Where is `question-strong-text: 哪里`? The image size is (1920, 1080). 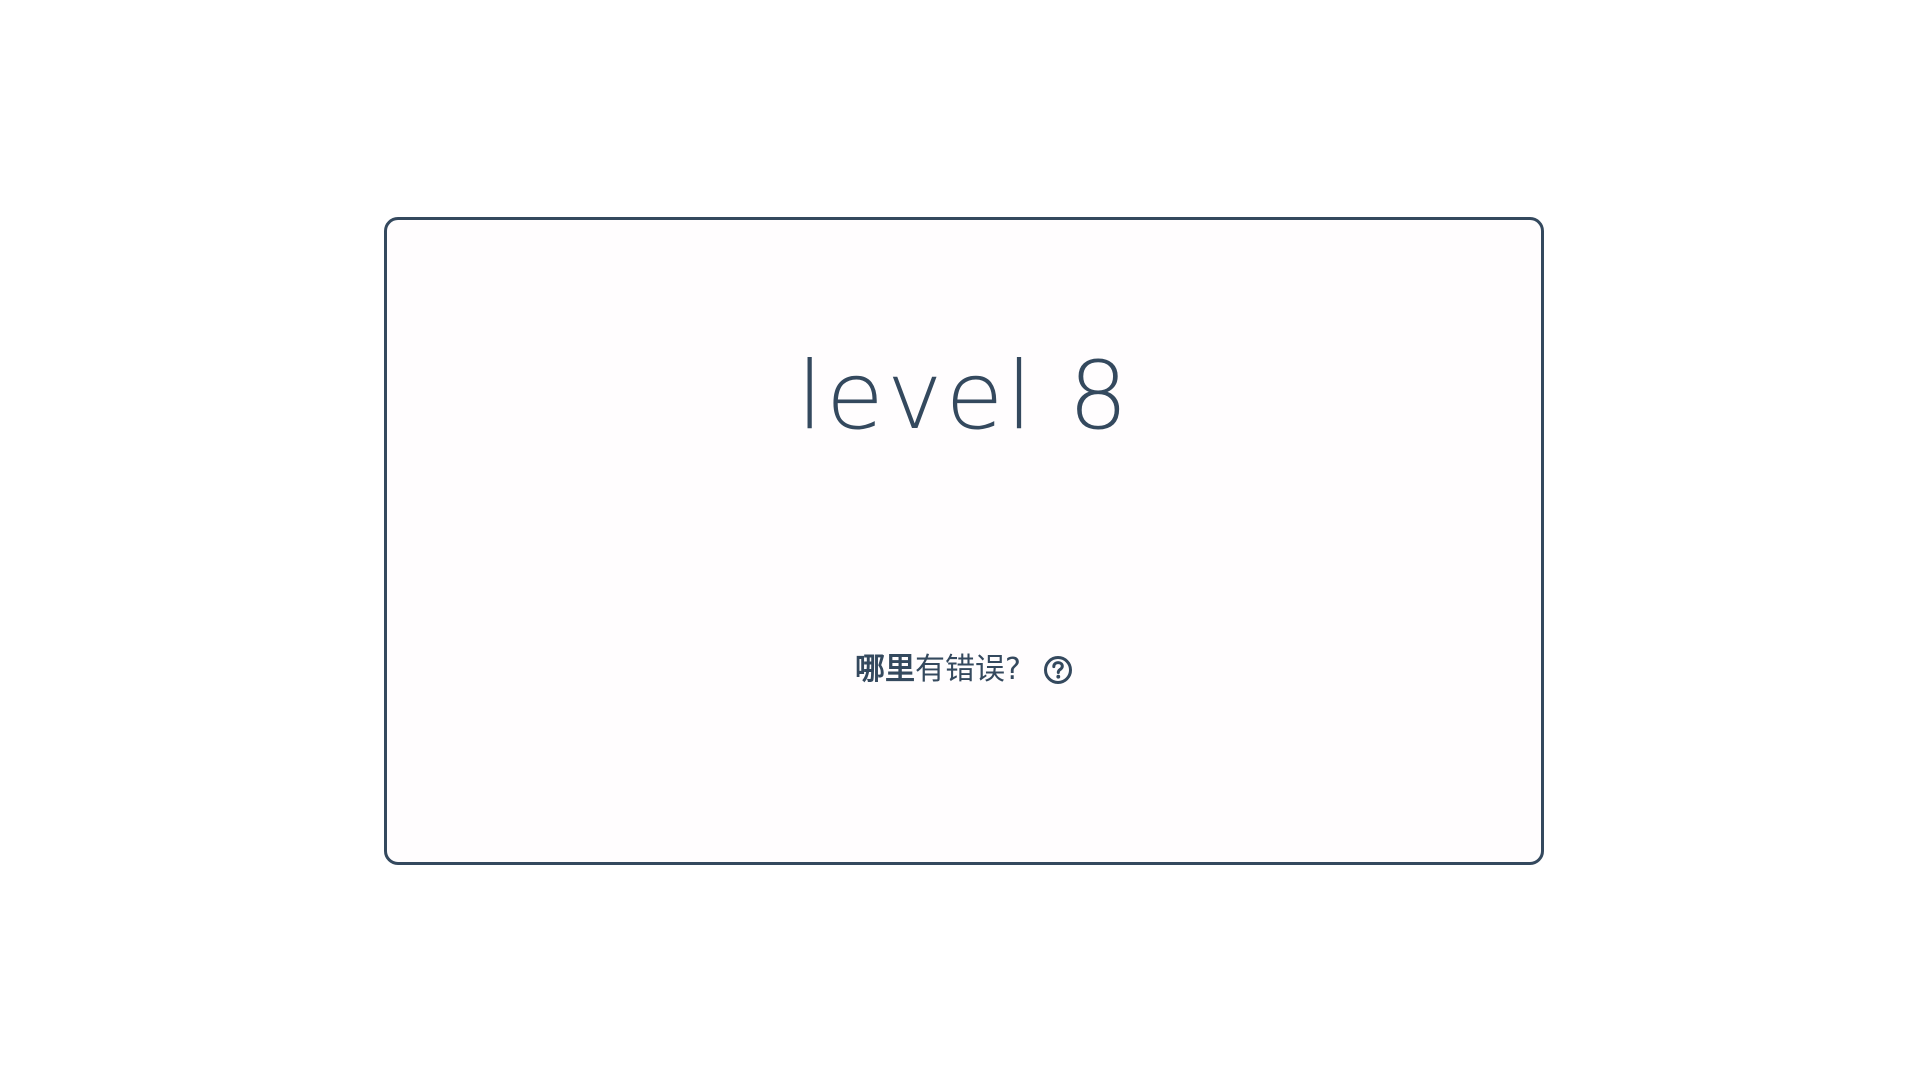 question-strong-text: 哪里 is located at coordinates (885, 669).